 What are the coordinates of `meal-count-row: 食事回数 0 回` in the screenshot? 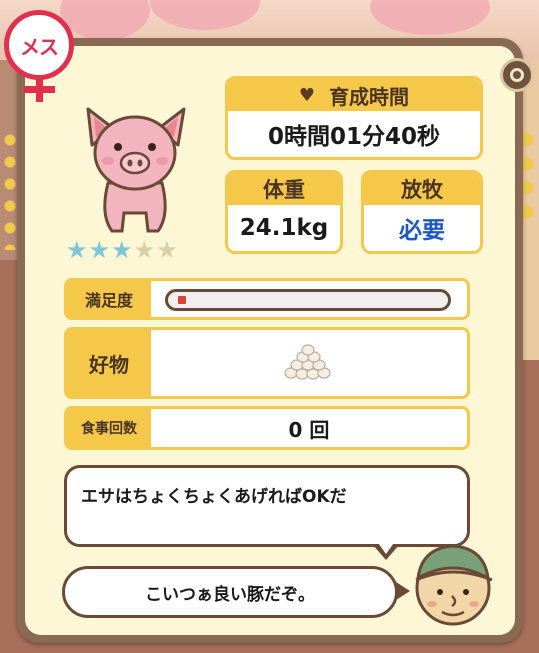 It's located at (267, 428).